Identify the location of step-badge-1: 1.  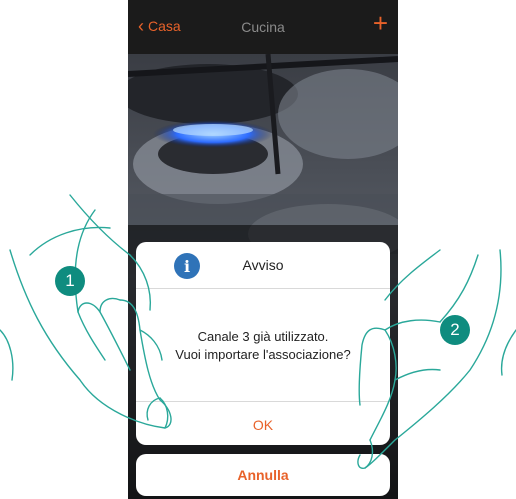
(70, 281).